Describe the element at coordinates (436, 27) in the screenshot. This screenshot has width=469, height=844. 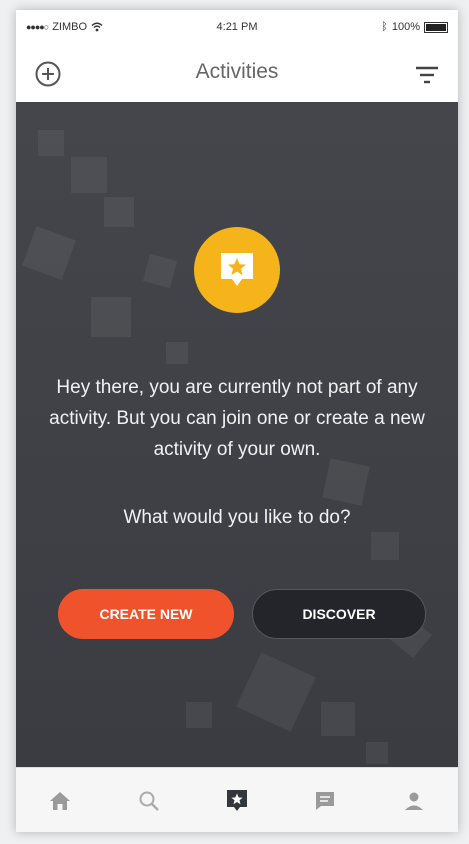
I see `battery-icon` at that location.